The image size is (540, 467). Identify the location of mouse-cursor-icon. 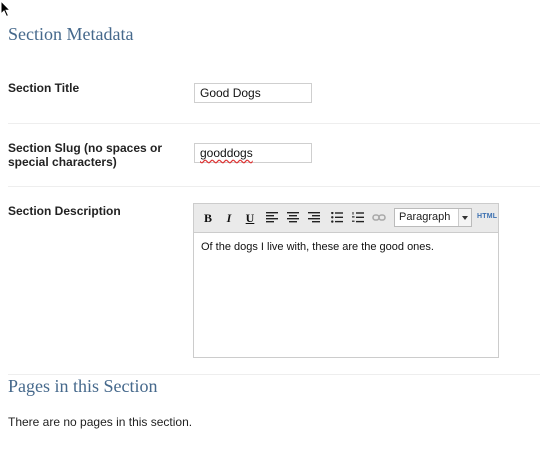
(6, 9).